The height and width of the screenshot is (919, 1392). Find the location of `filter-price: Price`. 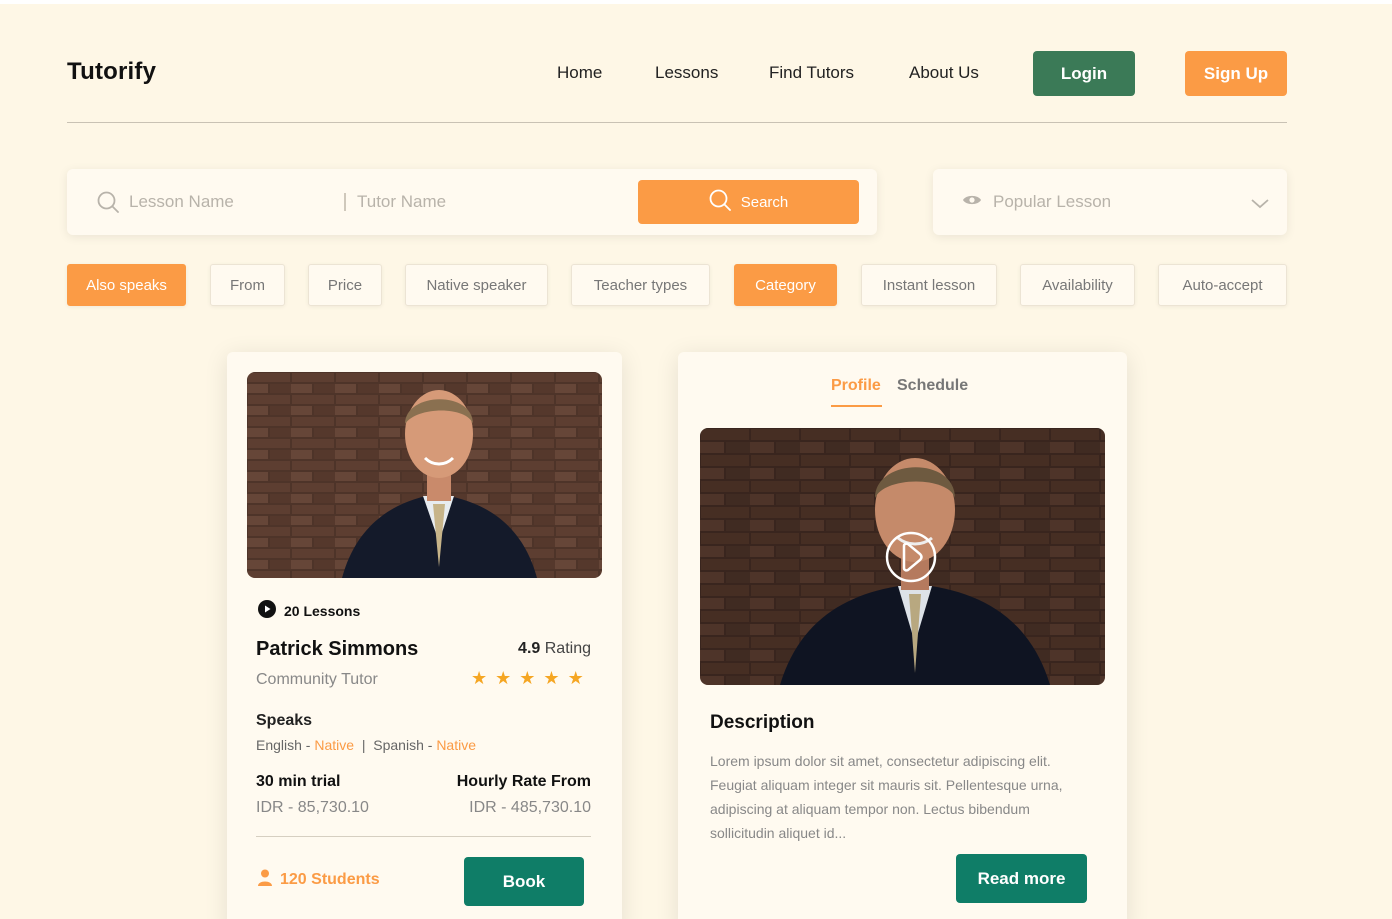

filter-price: Price is located at coordinates (345, 285).